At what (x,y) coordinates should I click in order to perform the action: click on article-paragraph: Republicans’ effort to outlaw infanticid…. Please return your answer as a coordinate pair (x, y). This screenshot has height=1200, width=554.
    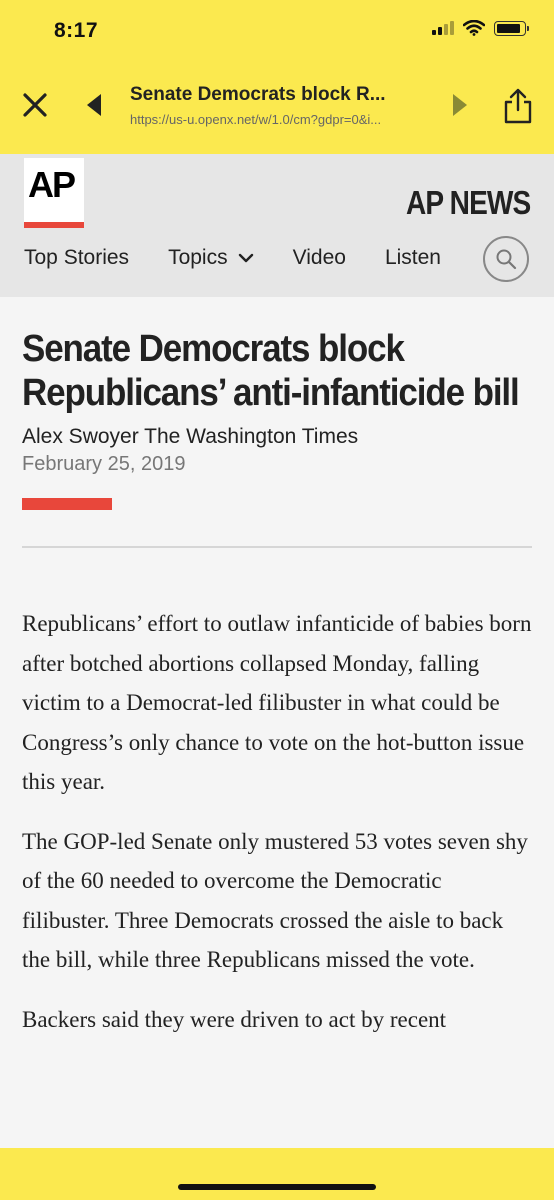
    Looking at the image, I should click on (277, 702).